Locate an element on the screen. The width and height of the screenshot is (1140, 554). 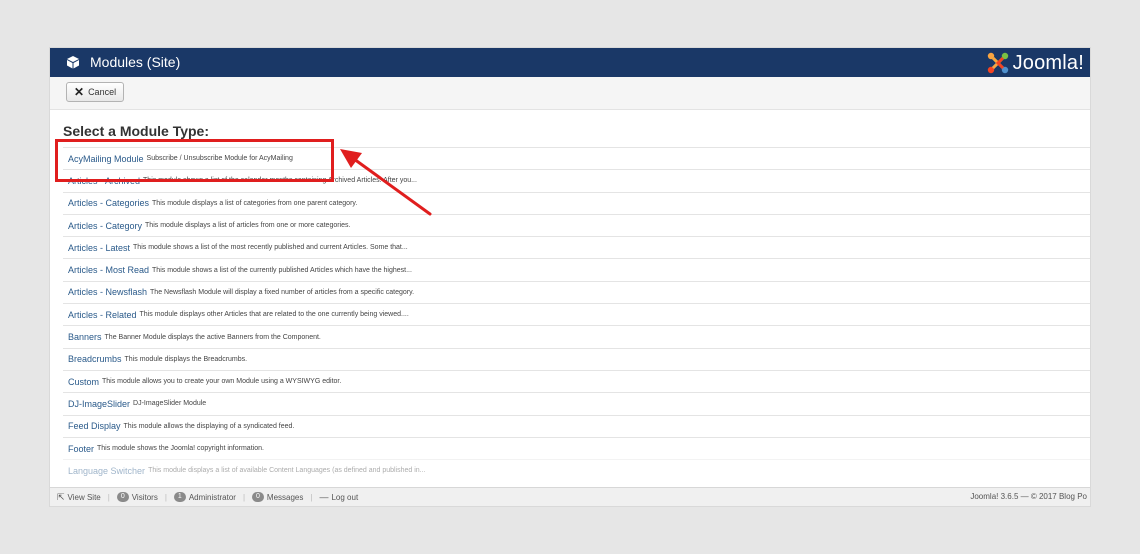
messages-label: Messages is located at coordinates (285, 497).